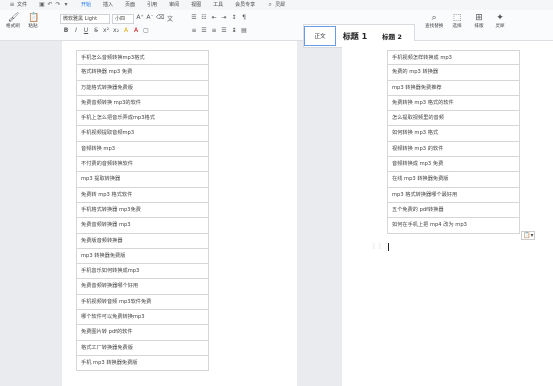 The height and width of the screenshot is (386, 553). Describe the element at coordinates (453, 119) in the screenshot. I see `table-row: 怎么提取视频里的音频` at that location.